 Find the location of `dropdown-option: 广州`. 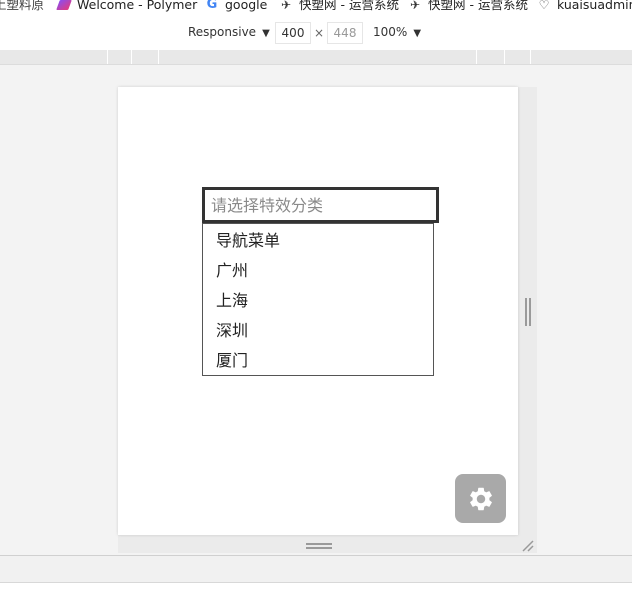

dropdown-option: 广州 is located at coordinates (318, 271).